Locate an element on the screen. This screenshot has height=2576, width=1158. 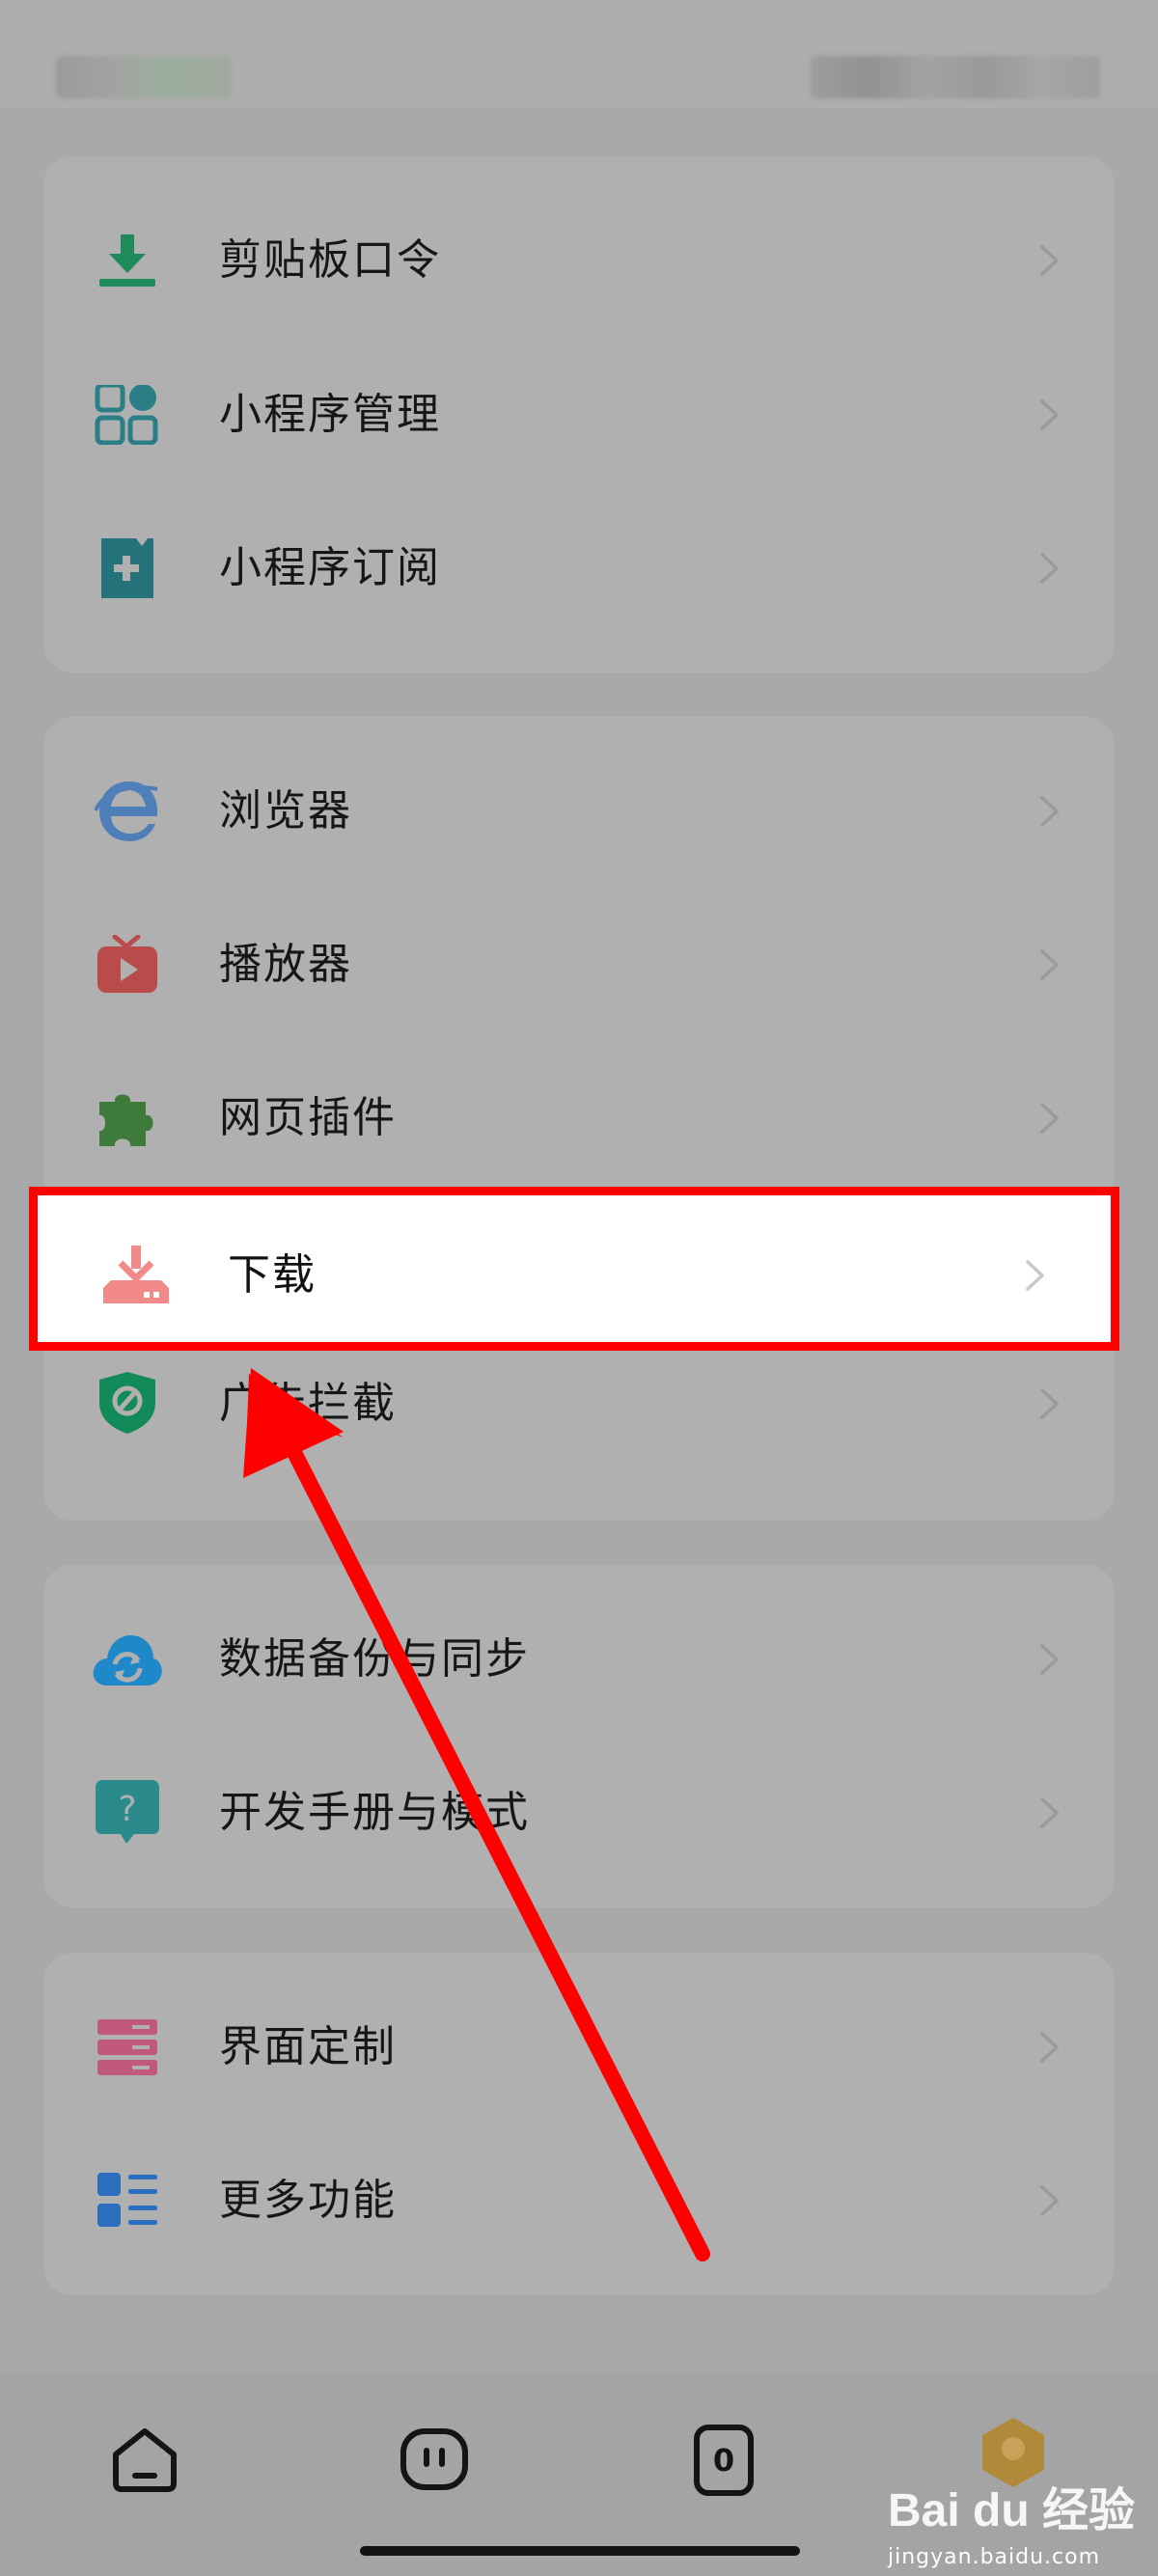
menu-label: 广告拦截 is located at coordinates (308, 1403).